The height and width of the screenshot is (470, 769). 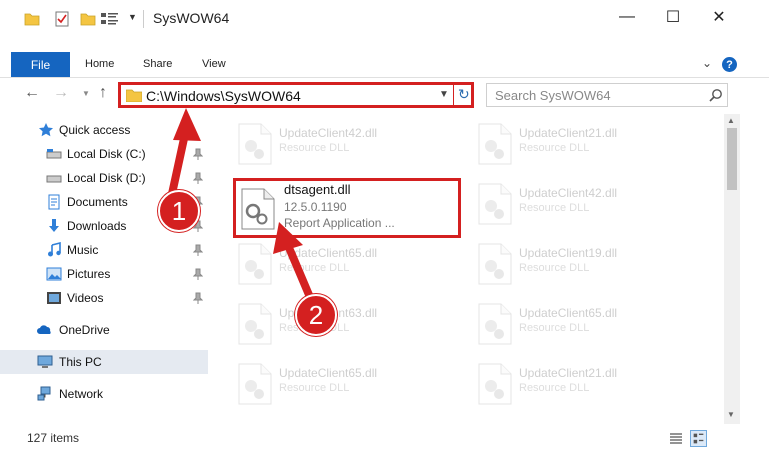 What do you see at coordinates (104, 362) in the screenshot?
I see `sidebar-item-this-pc: This PC` at bounding box center [104, 362].